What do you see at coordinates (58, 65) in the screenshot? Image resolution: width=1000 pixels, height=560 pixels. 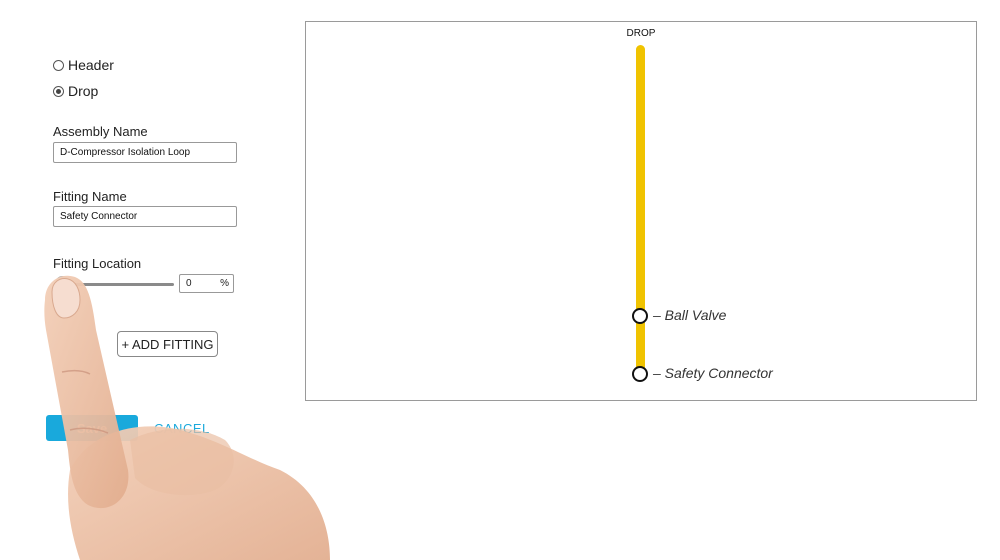 I see `radio-header` at bounding box center [58, 65].